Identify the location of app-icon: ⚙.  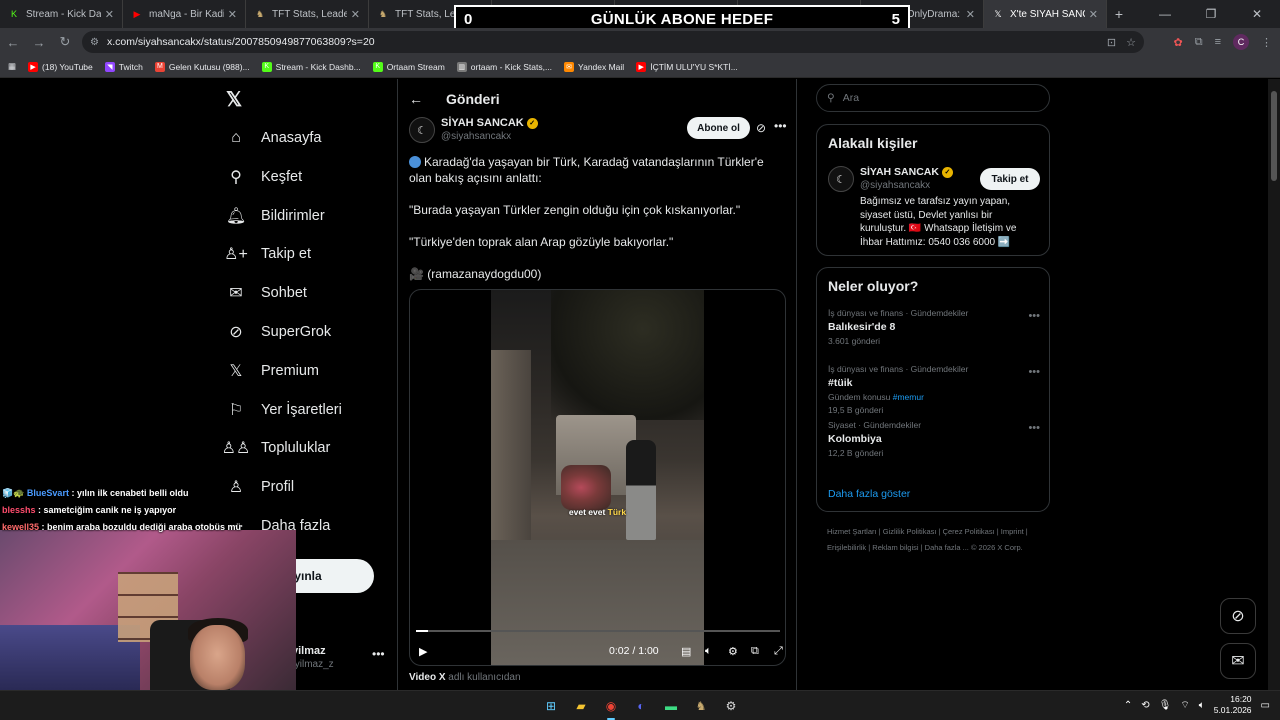
(731, 706).